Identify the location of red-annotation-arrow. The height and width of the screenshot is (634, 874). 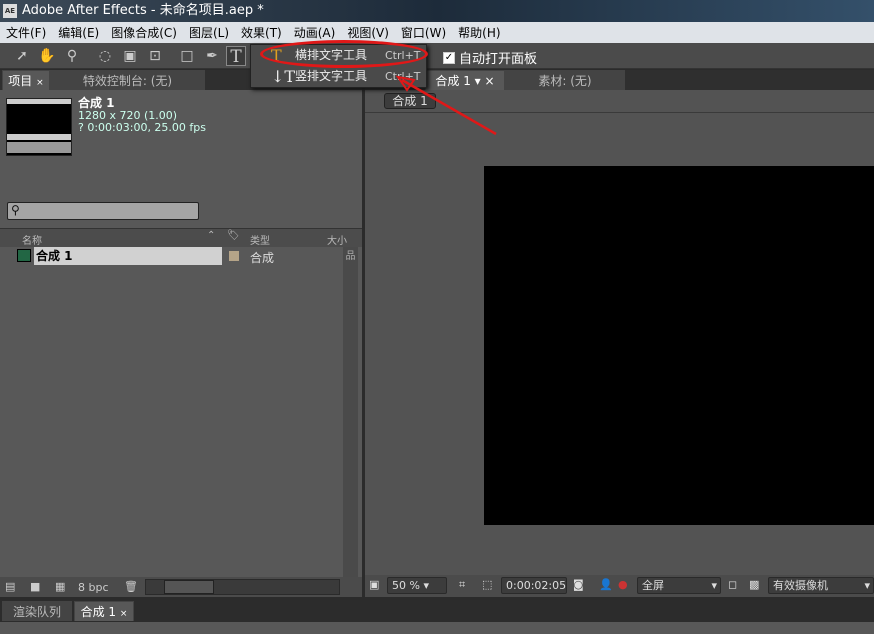
(446, 105).